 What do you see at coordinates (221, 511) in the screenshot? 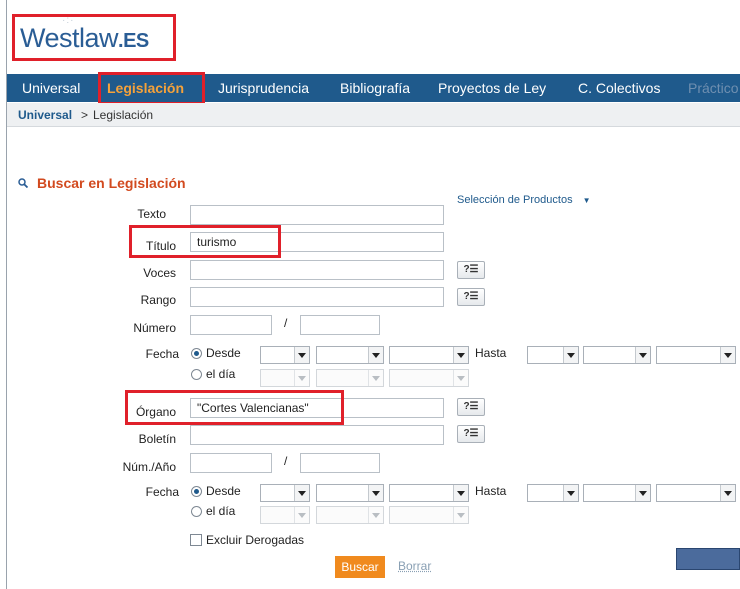
I see `fecha2-el-dia-label: el día` at bounding box center [221, 511].